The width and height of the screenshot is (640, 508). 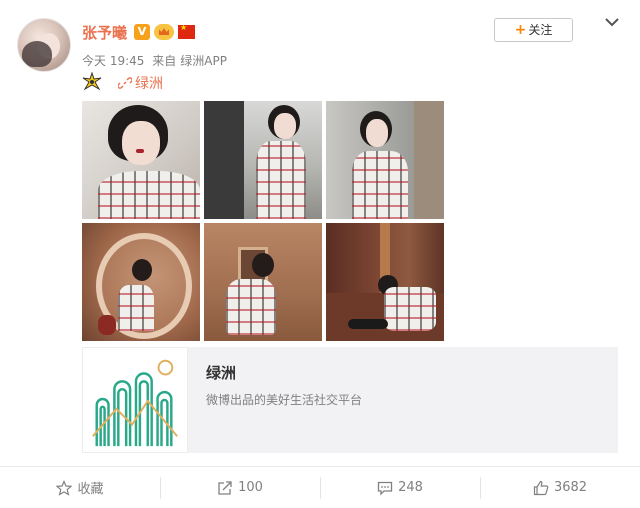 I want to click on repost-button: 100, so click(x=240, y=487).